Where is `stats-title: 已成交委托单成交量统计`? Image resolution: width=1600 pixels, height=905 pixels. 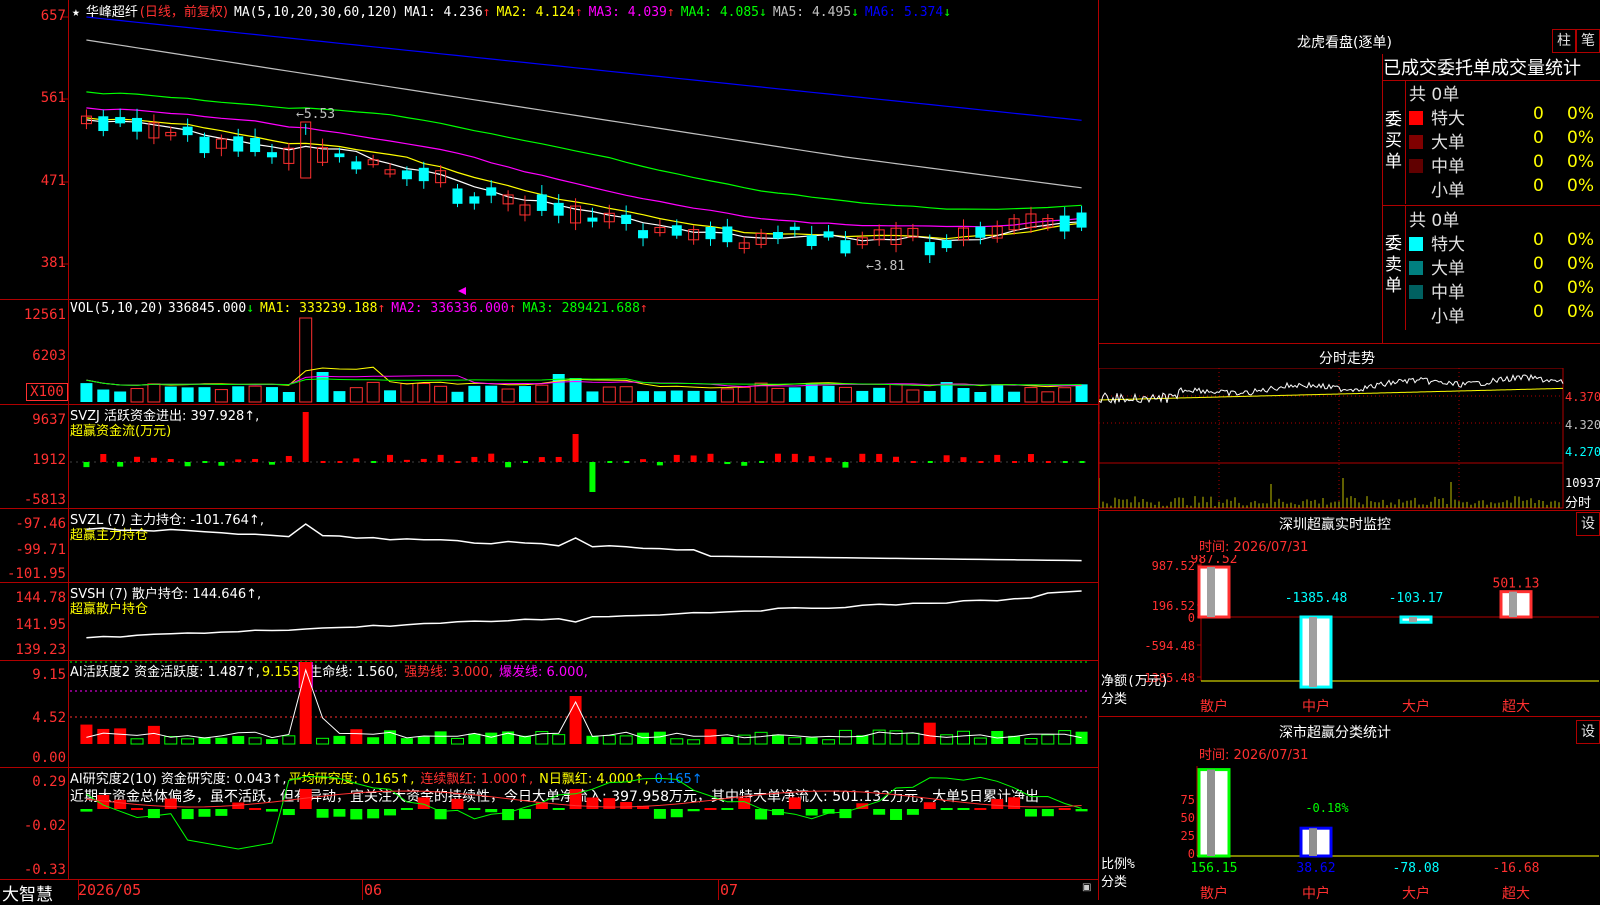
stats-title: 已成交委托单成交量统计 is located at coordinates (1491, 67).